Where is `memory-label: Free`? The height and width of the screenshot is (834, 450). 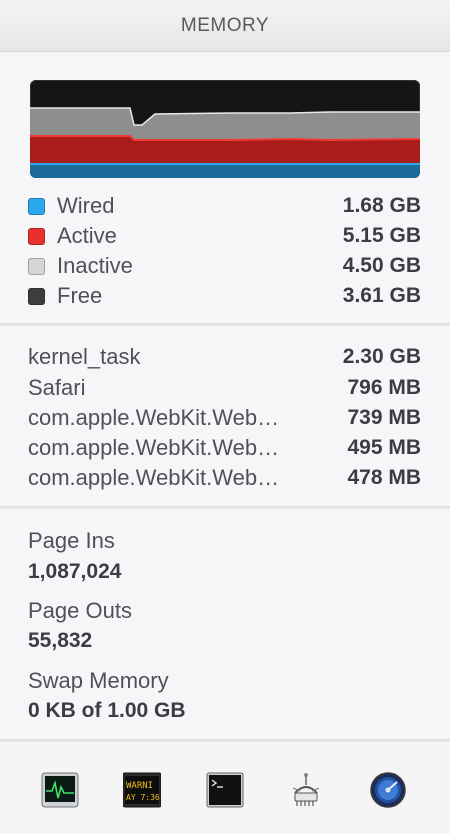
memory-label: Free is located at coordinates (80, 295).